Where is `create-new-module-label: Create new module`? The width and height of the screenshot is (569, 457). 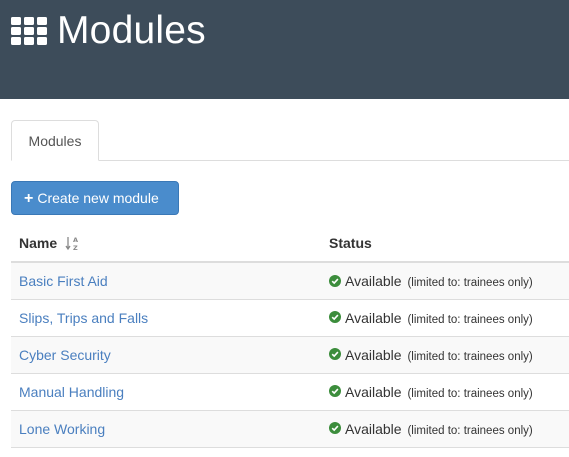
create-new-module-label: Create new module is located at coordinates (98, 198).